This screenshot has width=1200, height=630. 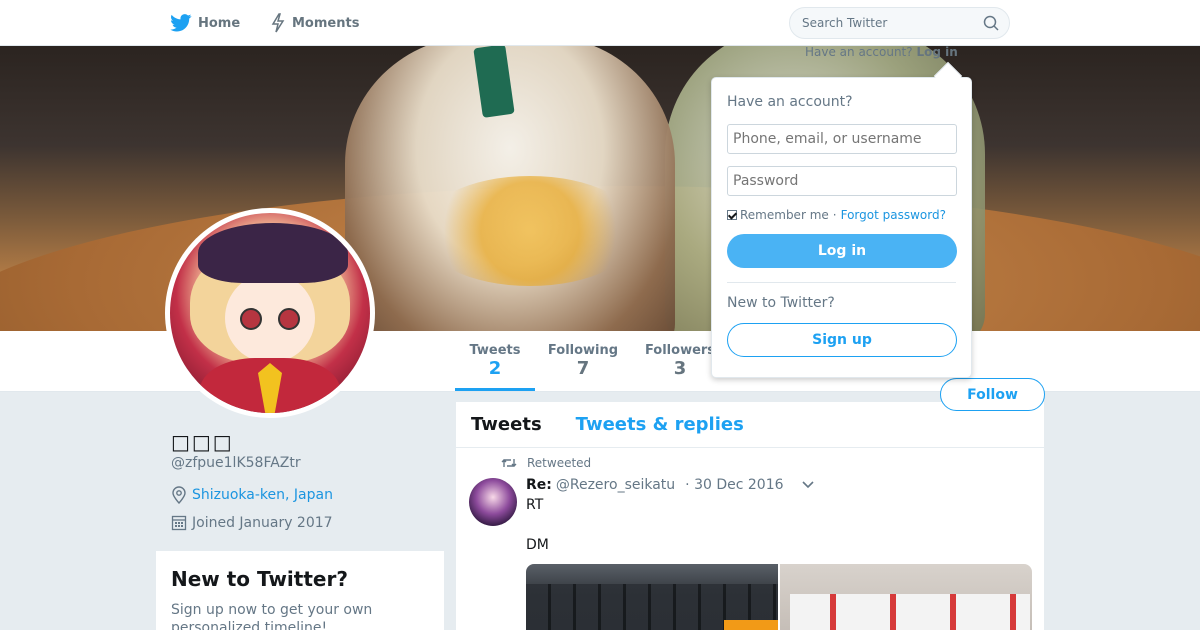 I want to click on signup-promo-title: New to Twitter?, so click(x=259, y=579).